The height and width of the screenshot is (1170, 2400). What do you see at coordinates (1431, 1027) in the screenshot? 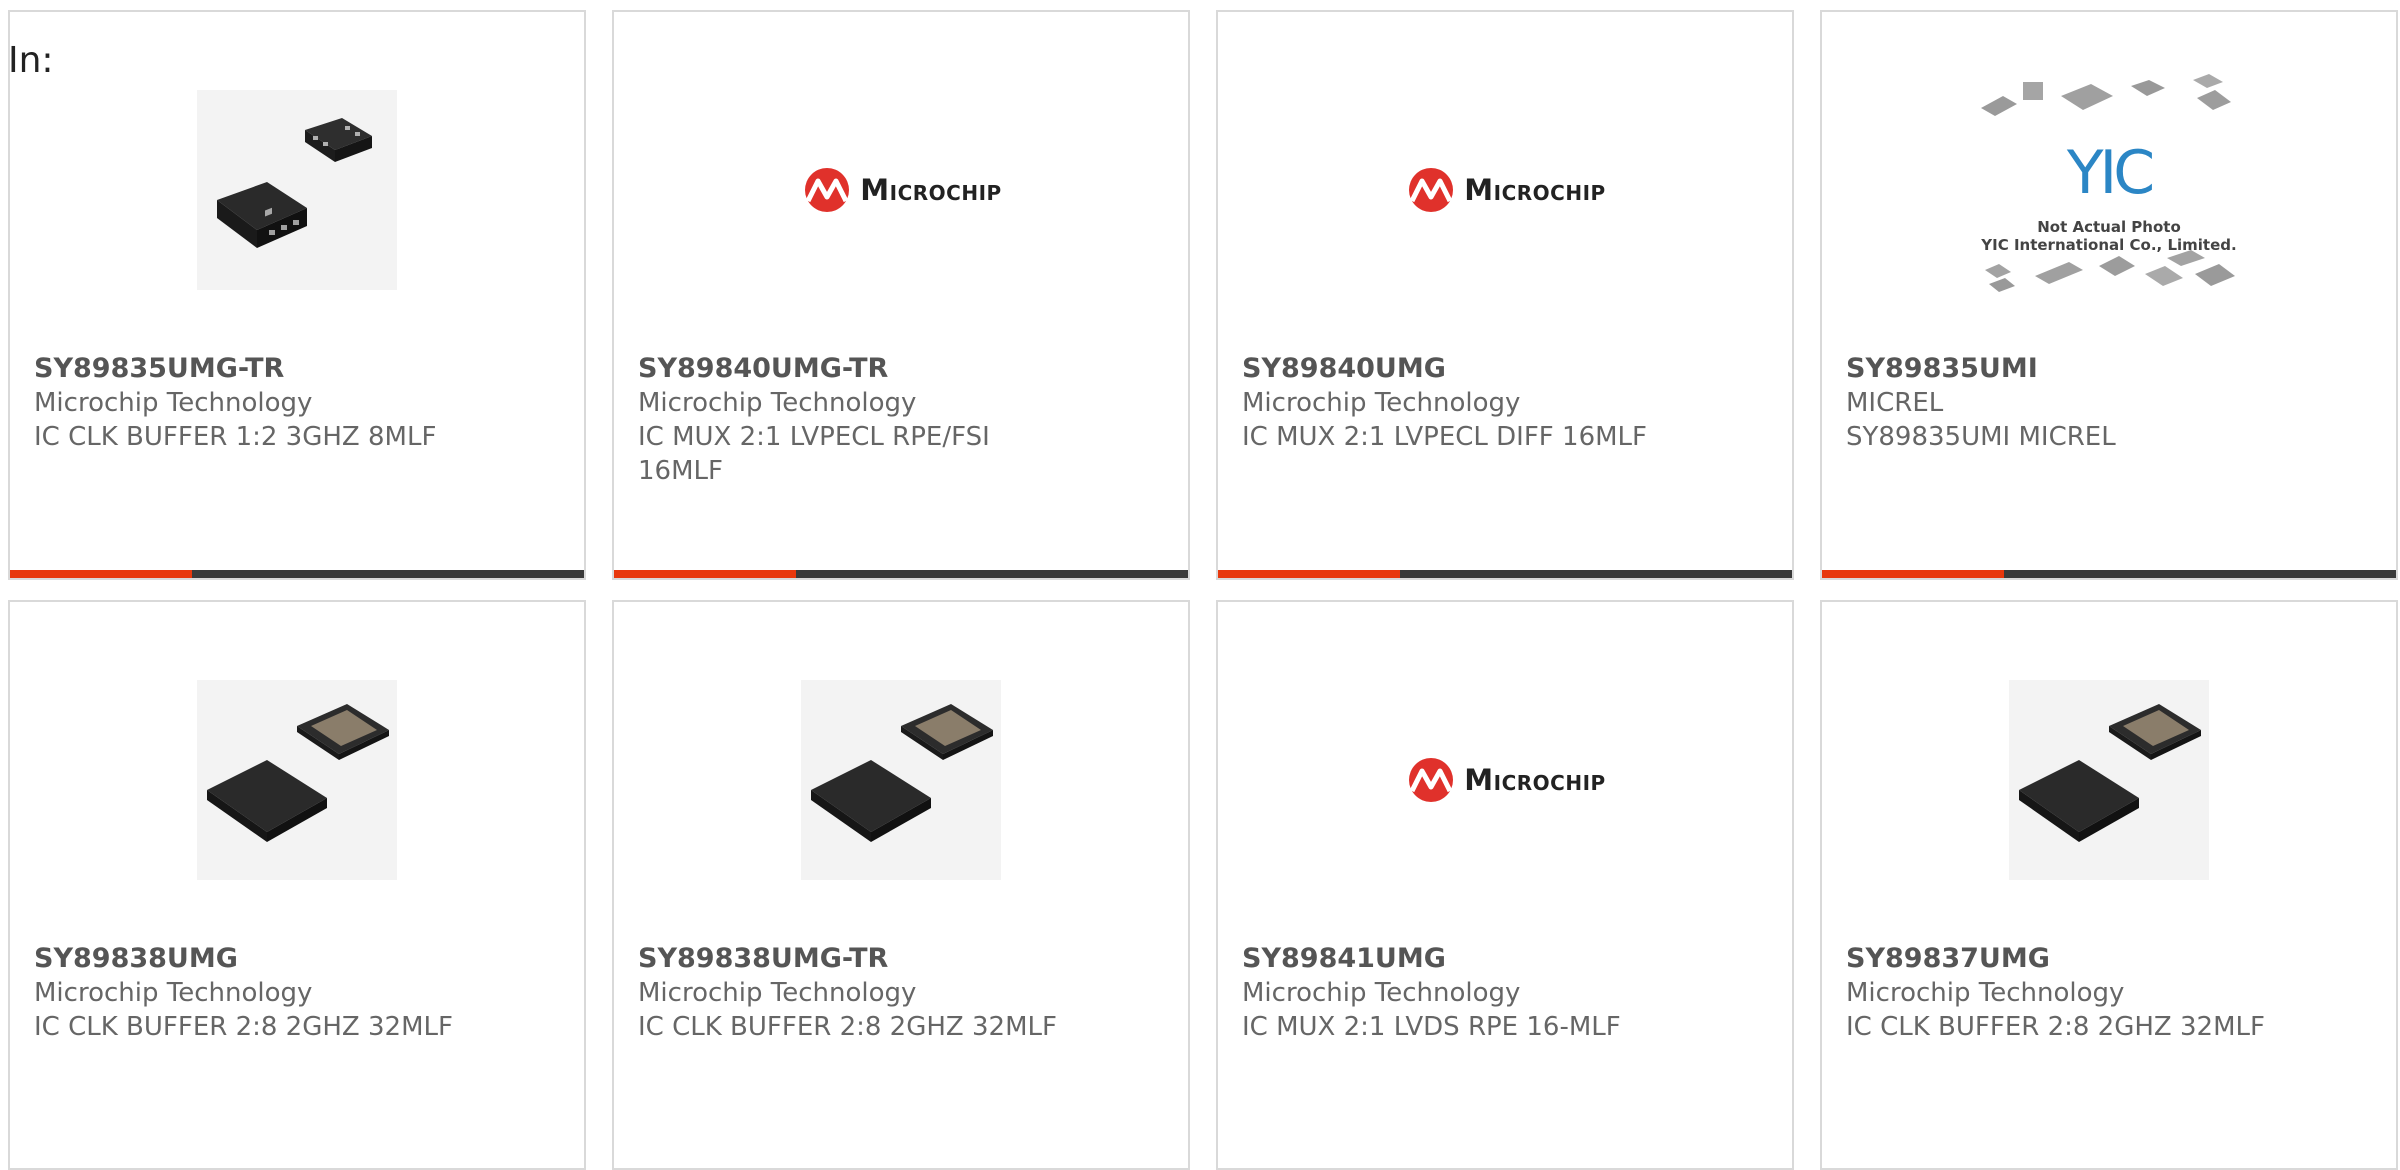
I see `description: IC MUX 2:1 LVDS RPE 16-MLF` at bounding box center [1431, 1027].